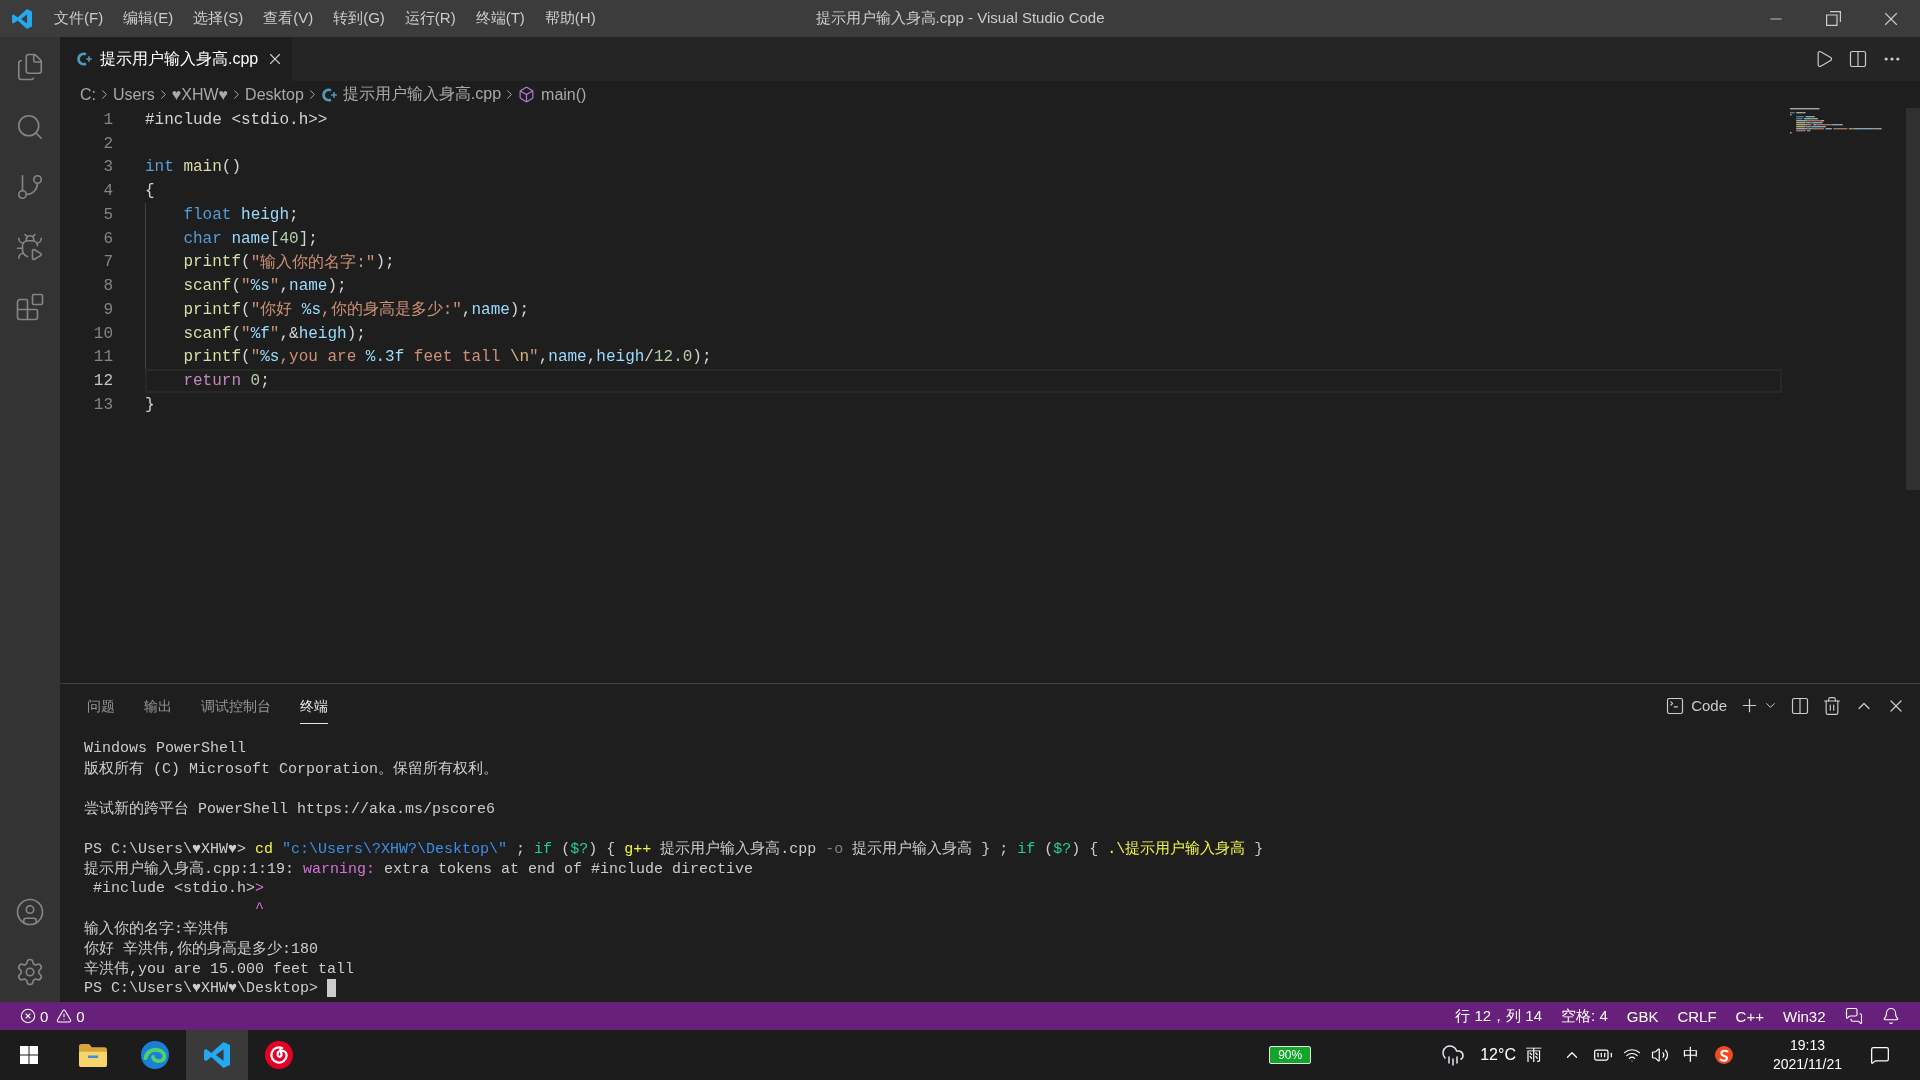  I want to click on code-line: {, so click(150, 192).